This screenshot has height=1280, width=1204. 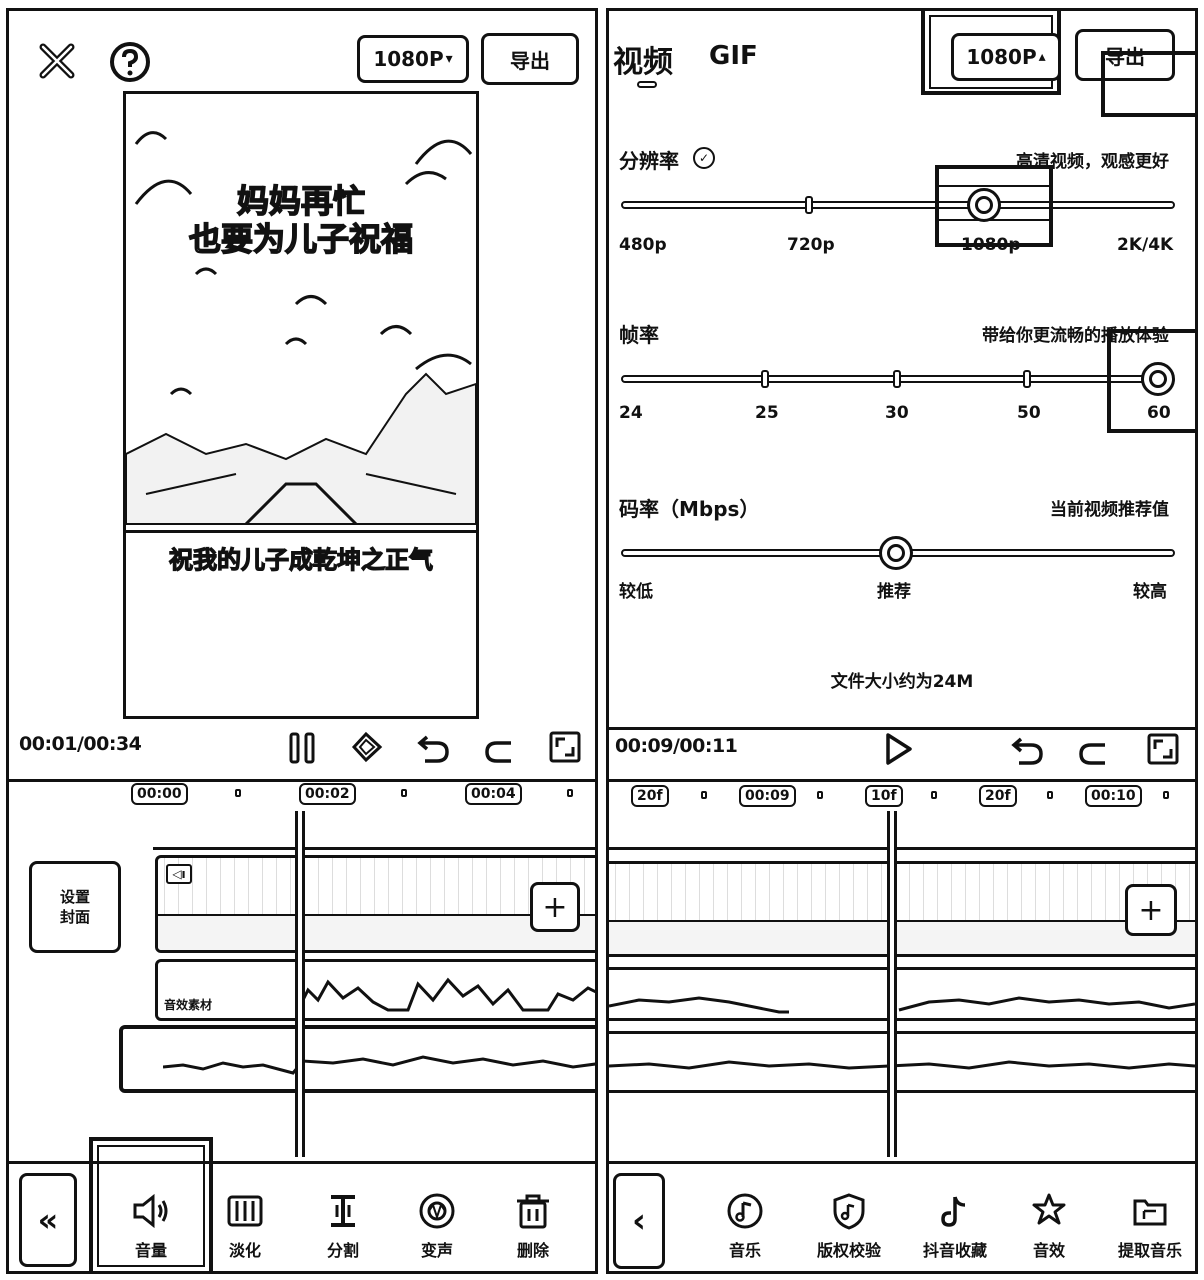 I want to click on resolution-dropdown: 1080P ▾, so click(x=413, y=59).